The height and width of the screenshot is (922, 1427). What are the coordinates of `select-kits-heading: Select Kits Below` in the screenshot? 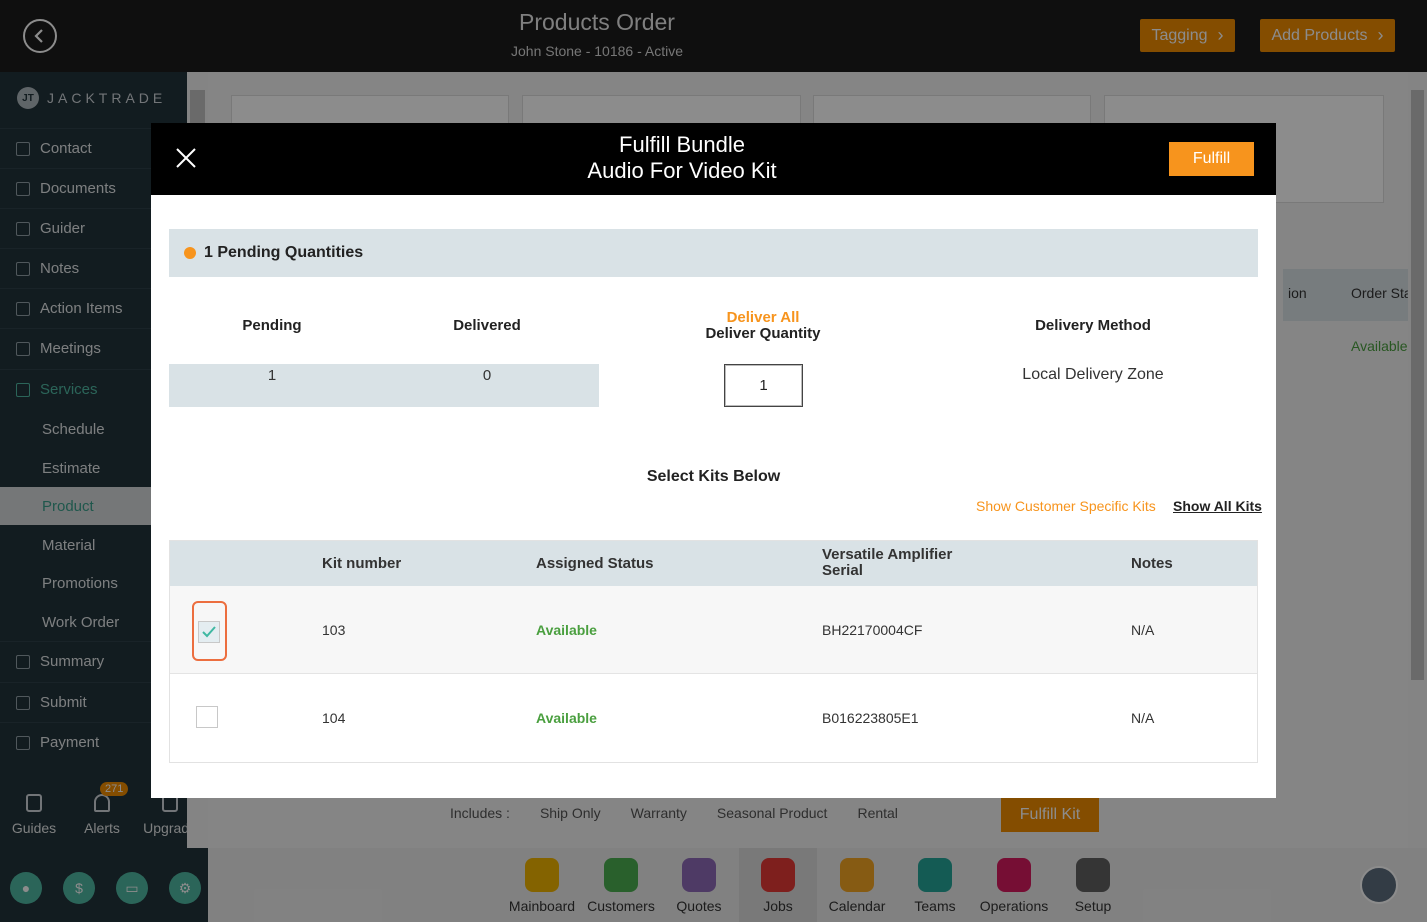 It's located at (713, 476).